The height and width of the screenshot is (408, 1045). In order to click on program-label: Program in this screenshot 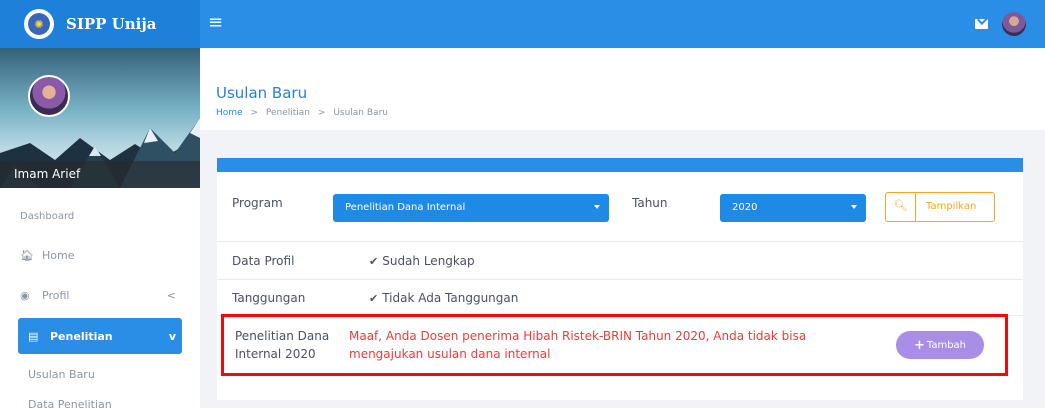, I will do `click(257, 203)`.